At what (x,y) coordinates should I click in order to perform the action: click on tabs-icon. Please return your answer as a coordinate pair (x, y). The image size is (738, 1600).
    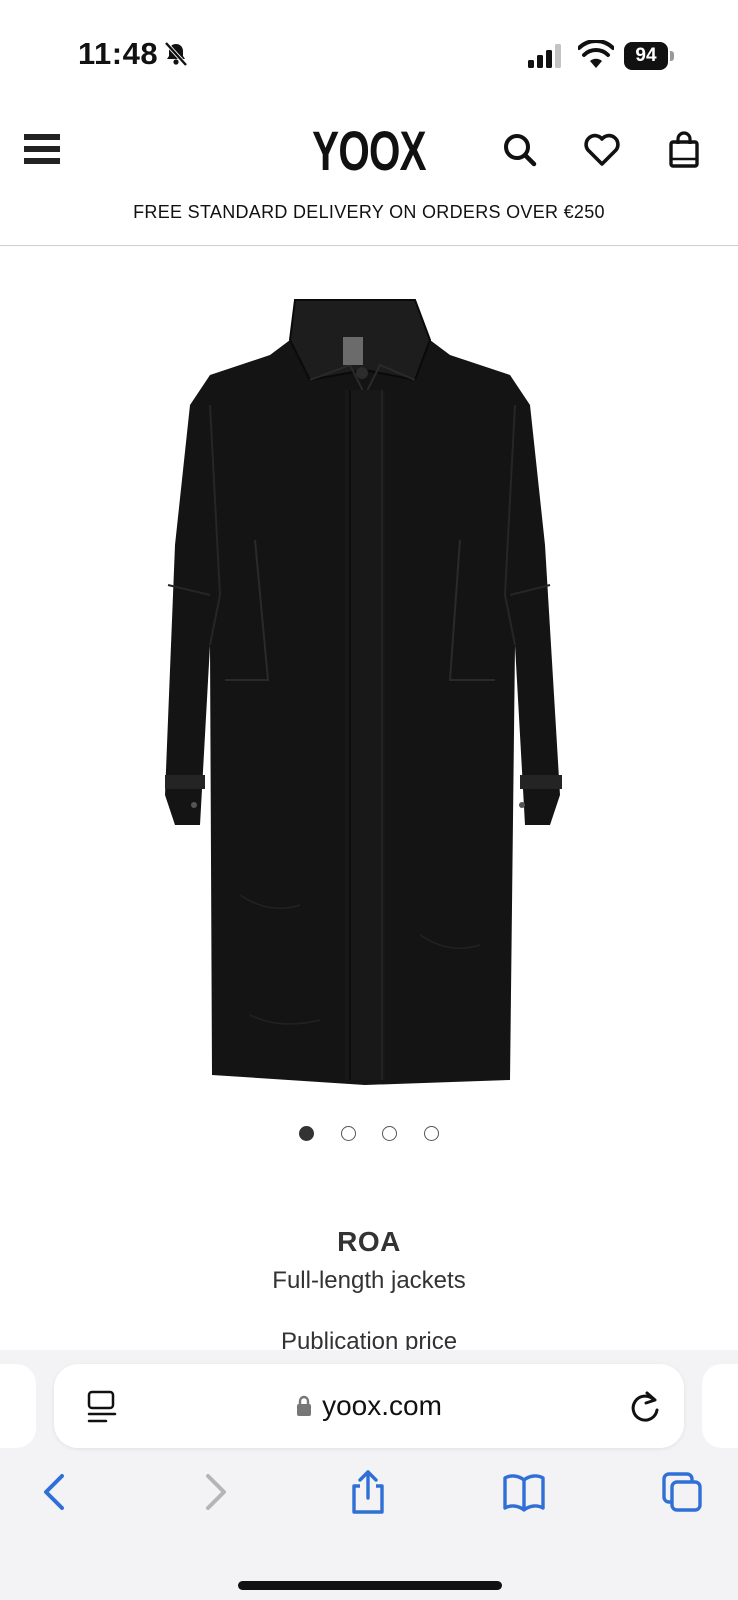
    Looking at the image, I should click on (682, 1492).